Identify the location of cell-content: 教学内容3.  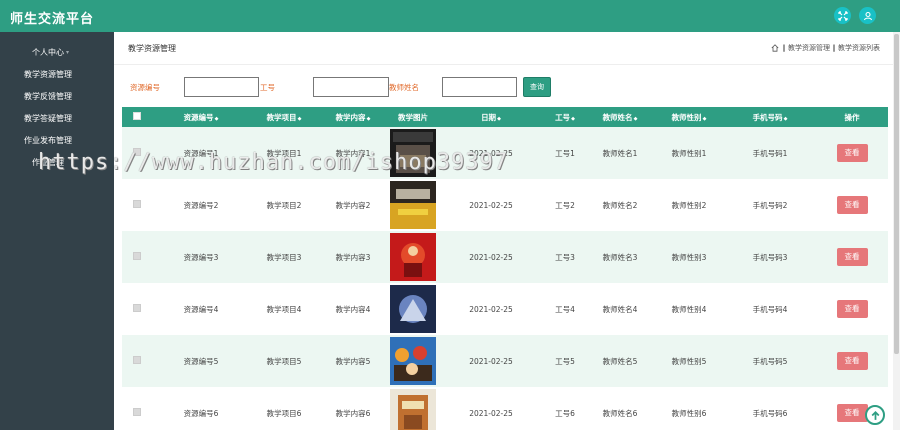
(353, 257).